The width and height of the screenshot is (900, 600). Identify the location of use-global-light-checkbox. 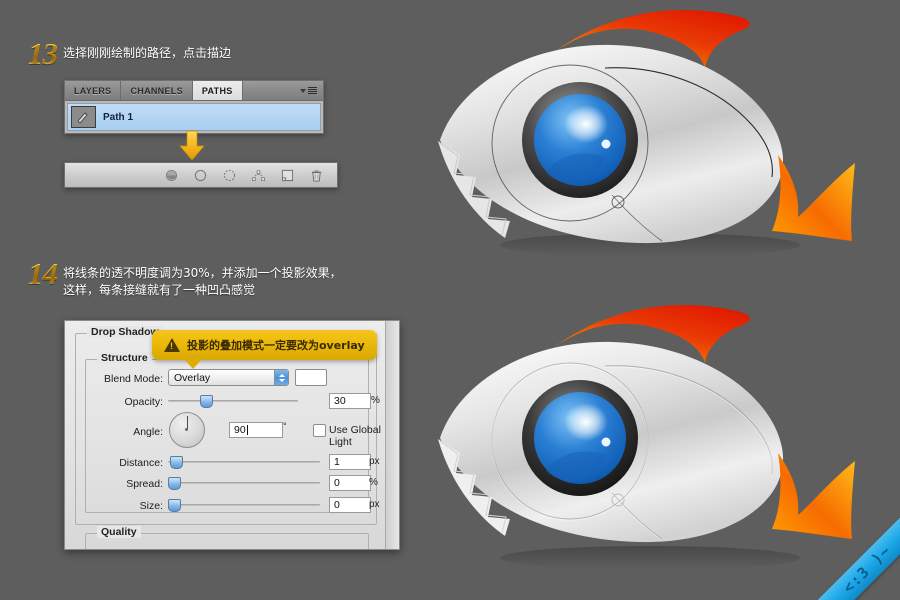
(319, 430).